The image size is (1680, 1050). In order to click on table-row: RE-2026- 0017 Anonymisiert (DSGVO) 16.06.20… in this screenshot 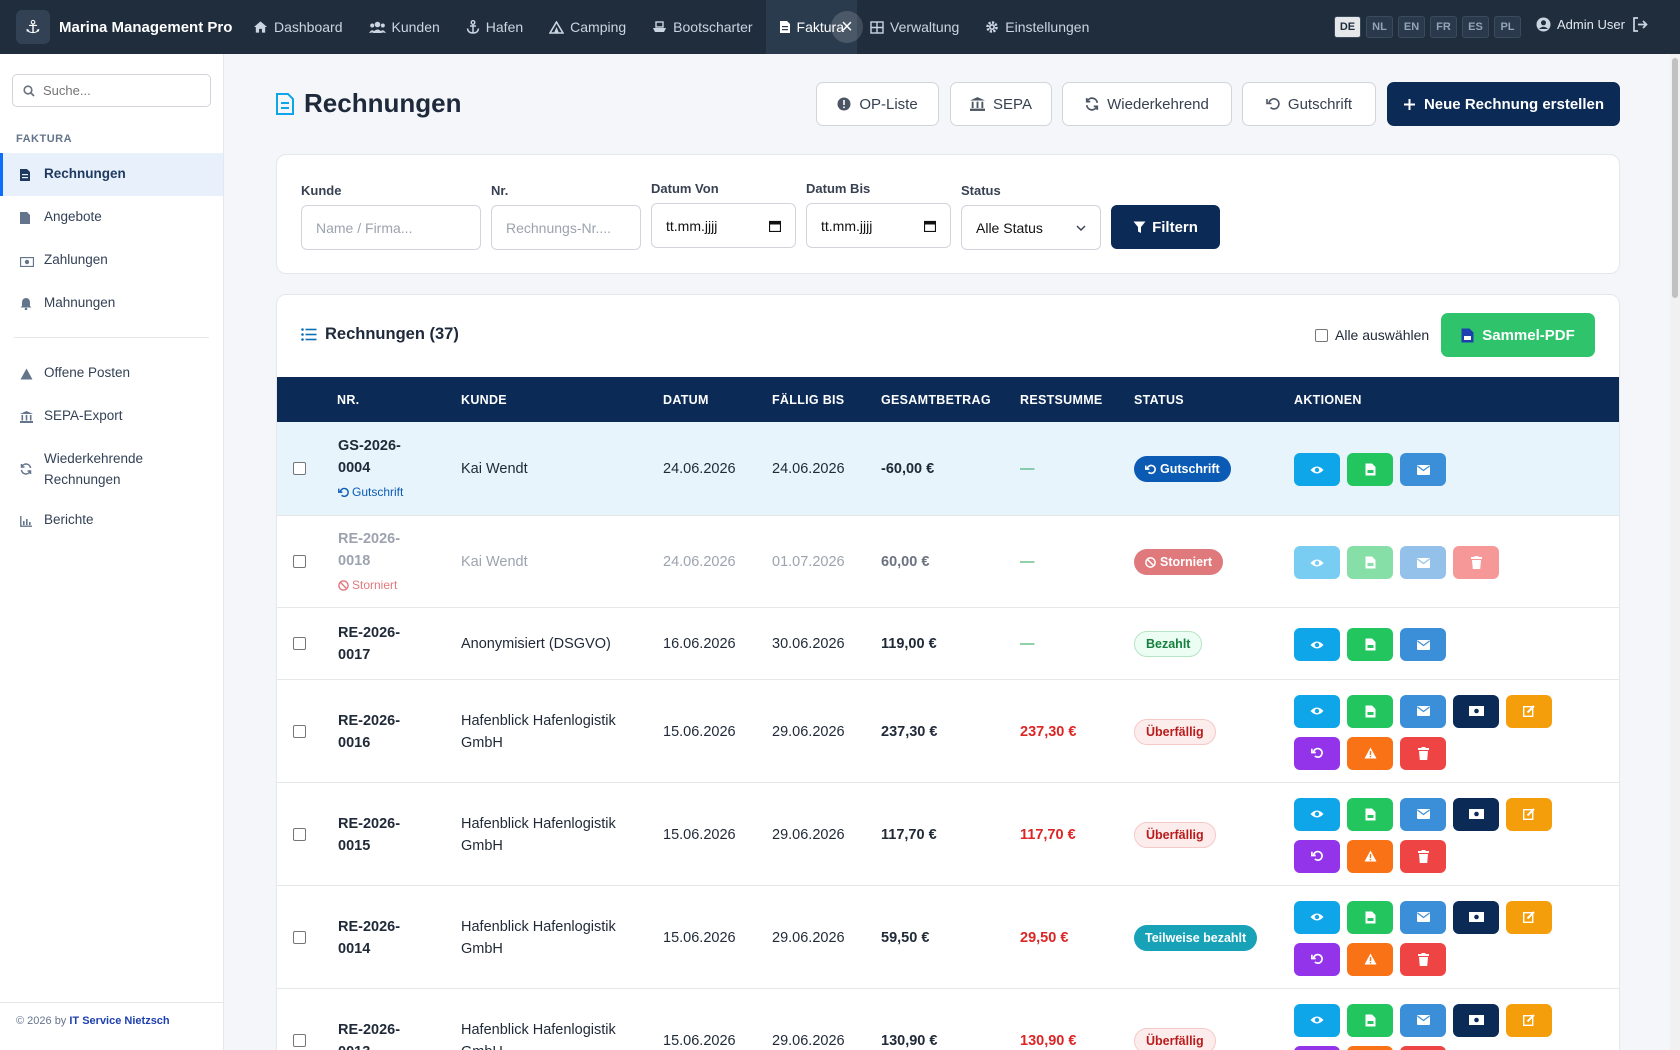, I will do `click(948, 644)`.